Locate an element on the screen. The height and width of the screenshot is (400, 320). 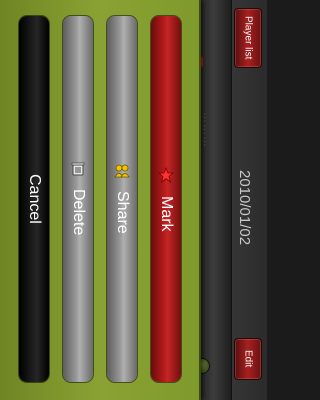
date-label: 2010/01/02 is located at coordinates (244, 208).